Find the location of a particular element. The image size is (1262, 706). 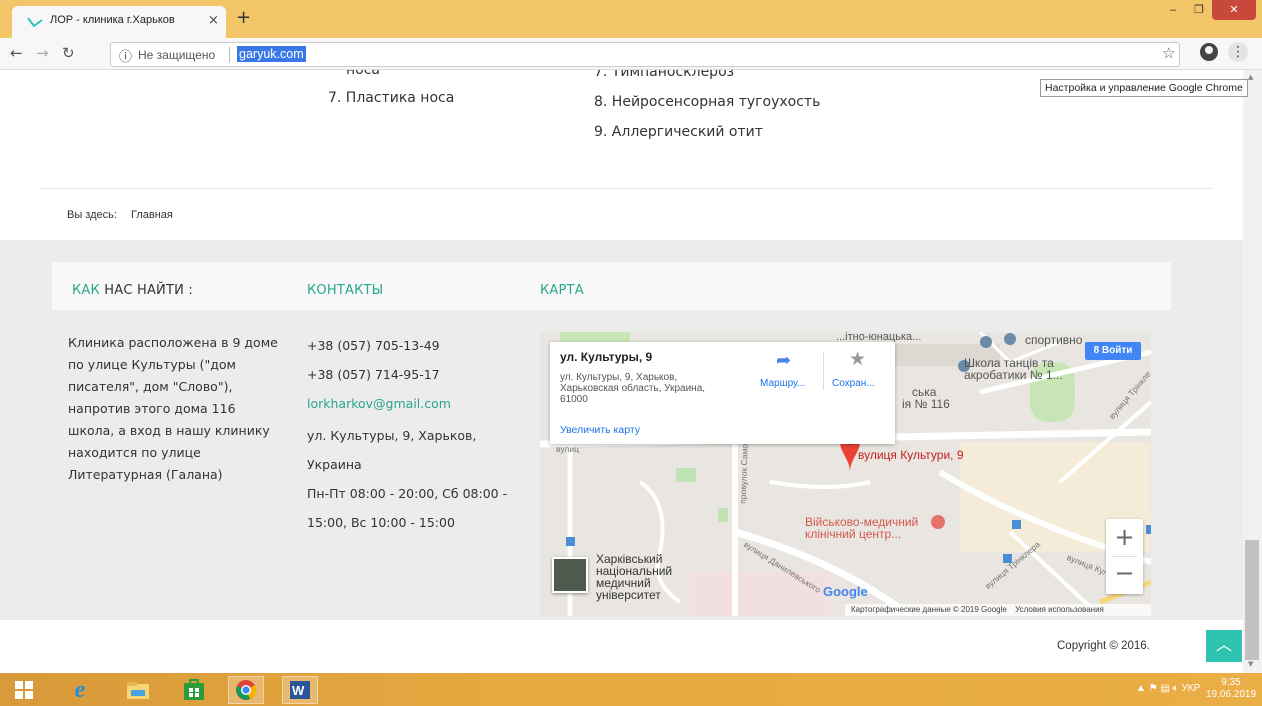

zoom-control: + − is located at coordinates (1124, 556).